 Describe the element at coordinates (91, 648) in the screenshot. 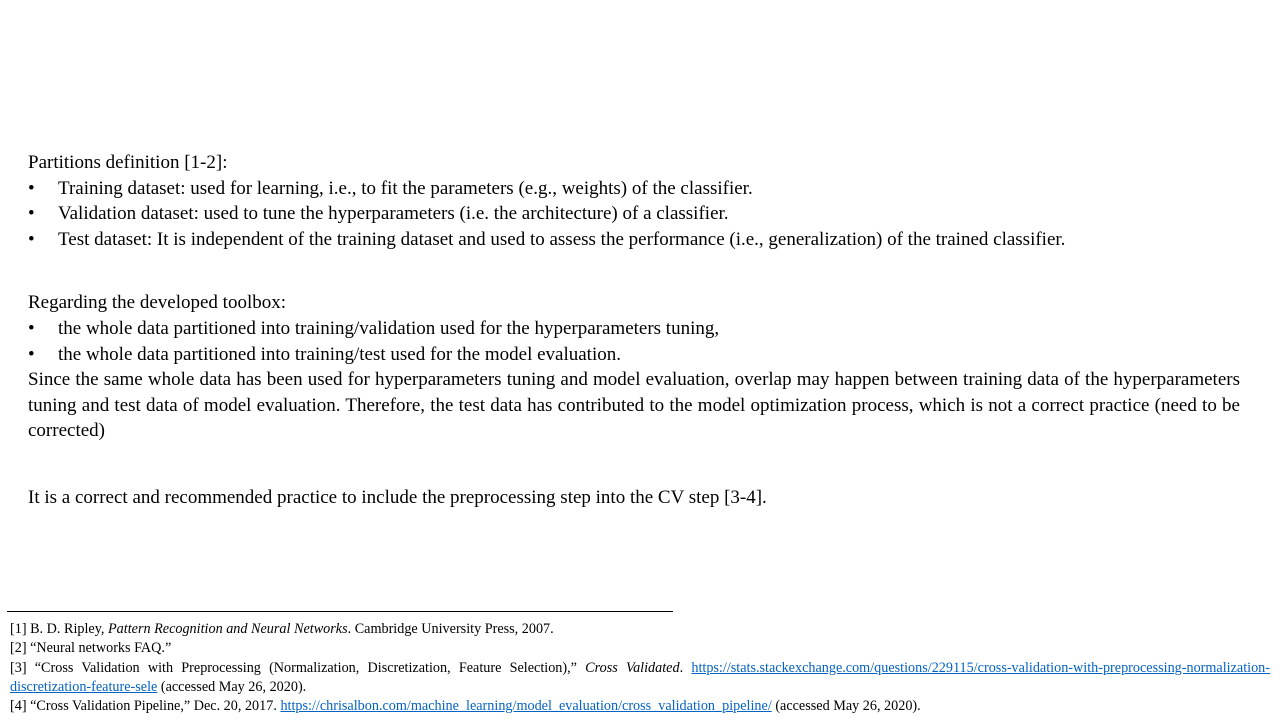

I see `reference-text: [2] “Neural networks FAQ.”` at that location.